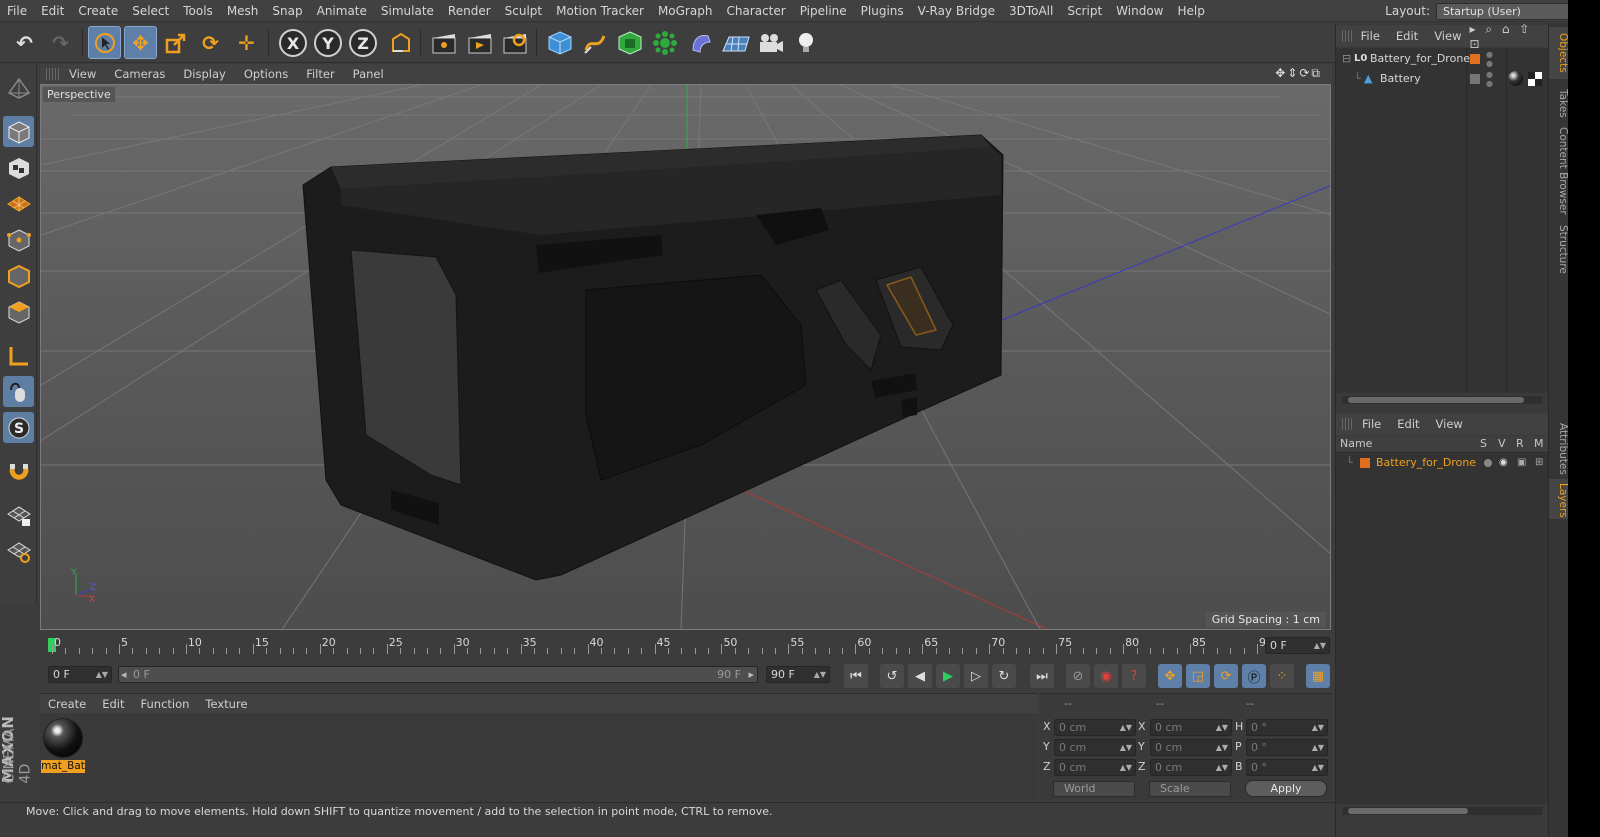 This screenshot has height=837, width=1600. I want to click on texture-tag-icon, so click(1535, 79).